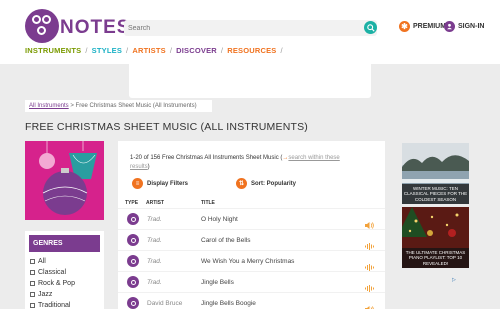 Image resolution: width=500 pixels, height=309 pixels. I want to click on table-row: Trad. We Wish You a Merry Christmas, so click(251, 260).